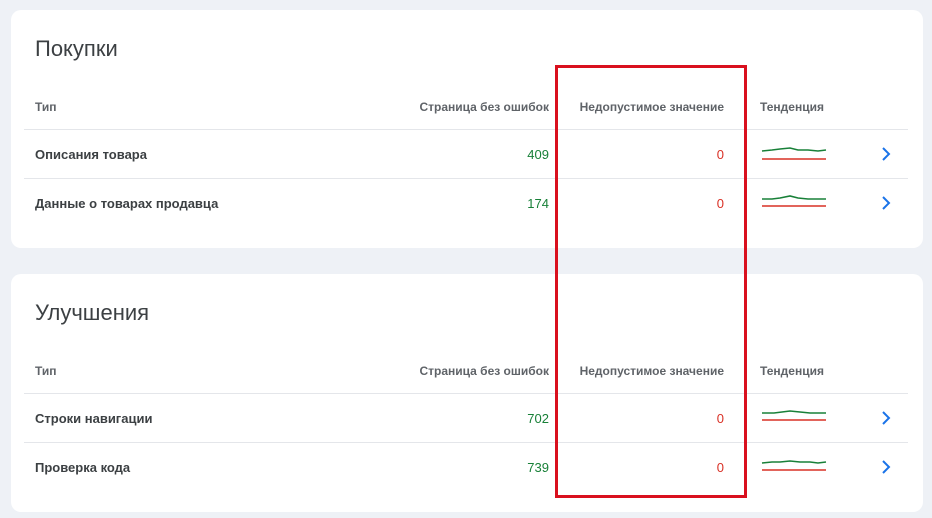  What do you see at coordinates (127, 203) in the screenshot?
I see `row-type: Данные о товарах продавца` at bounding box center [127, 203].